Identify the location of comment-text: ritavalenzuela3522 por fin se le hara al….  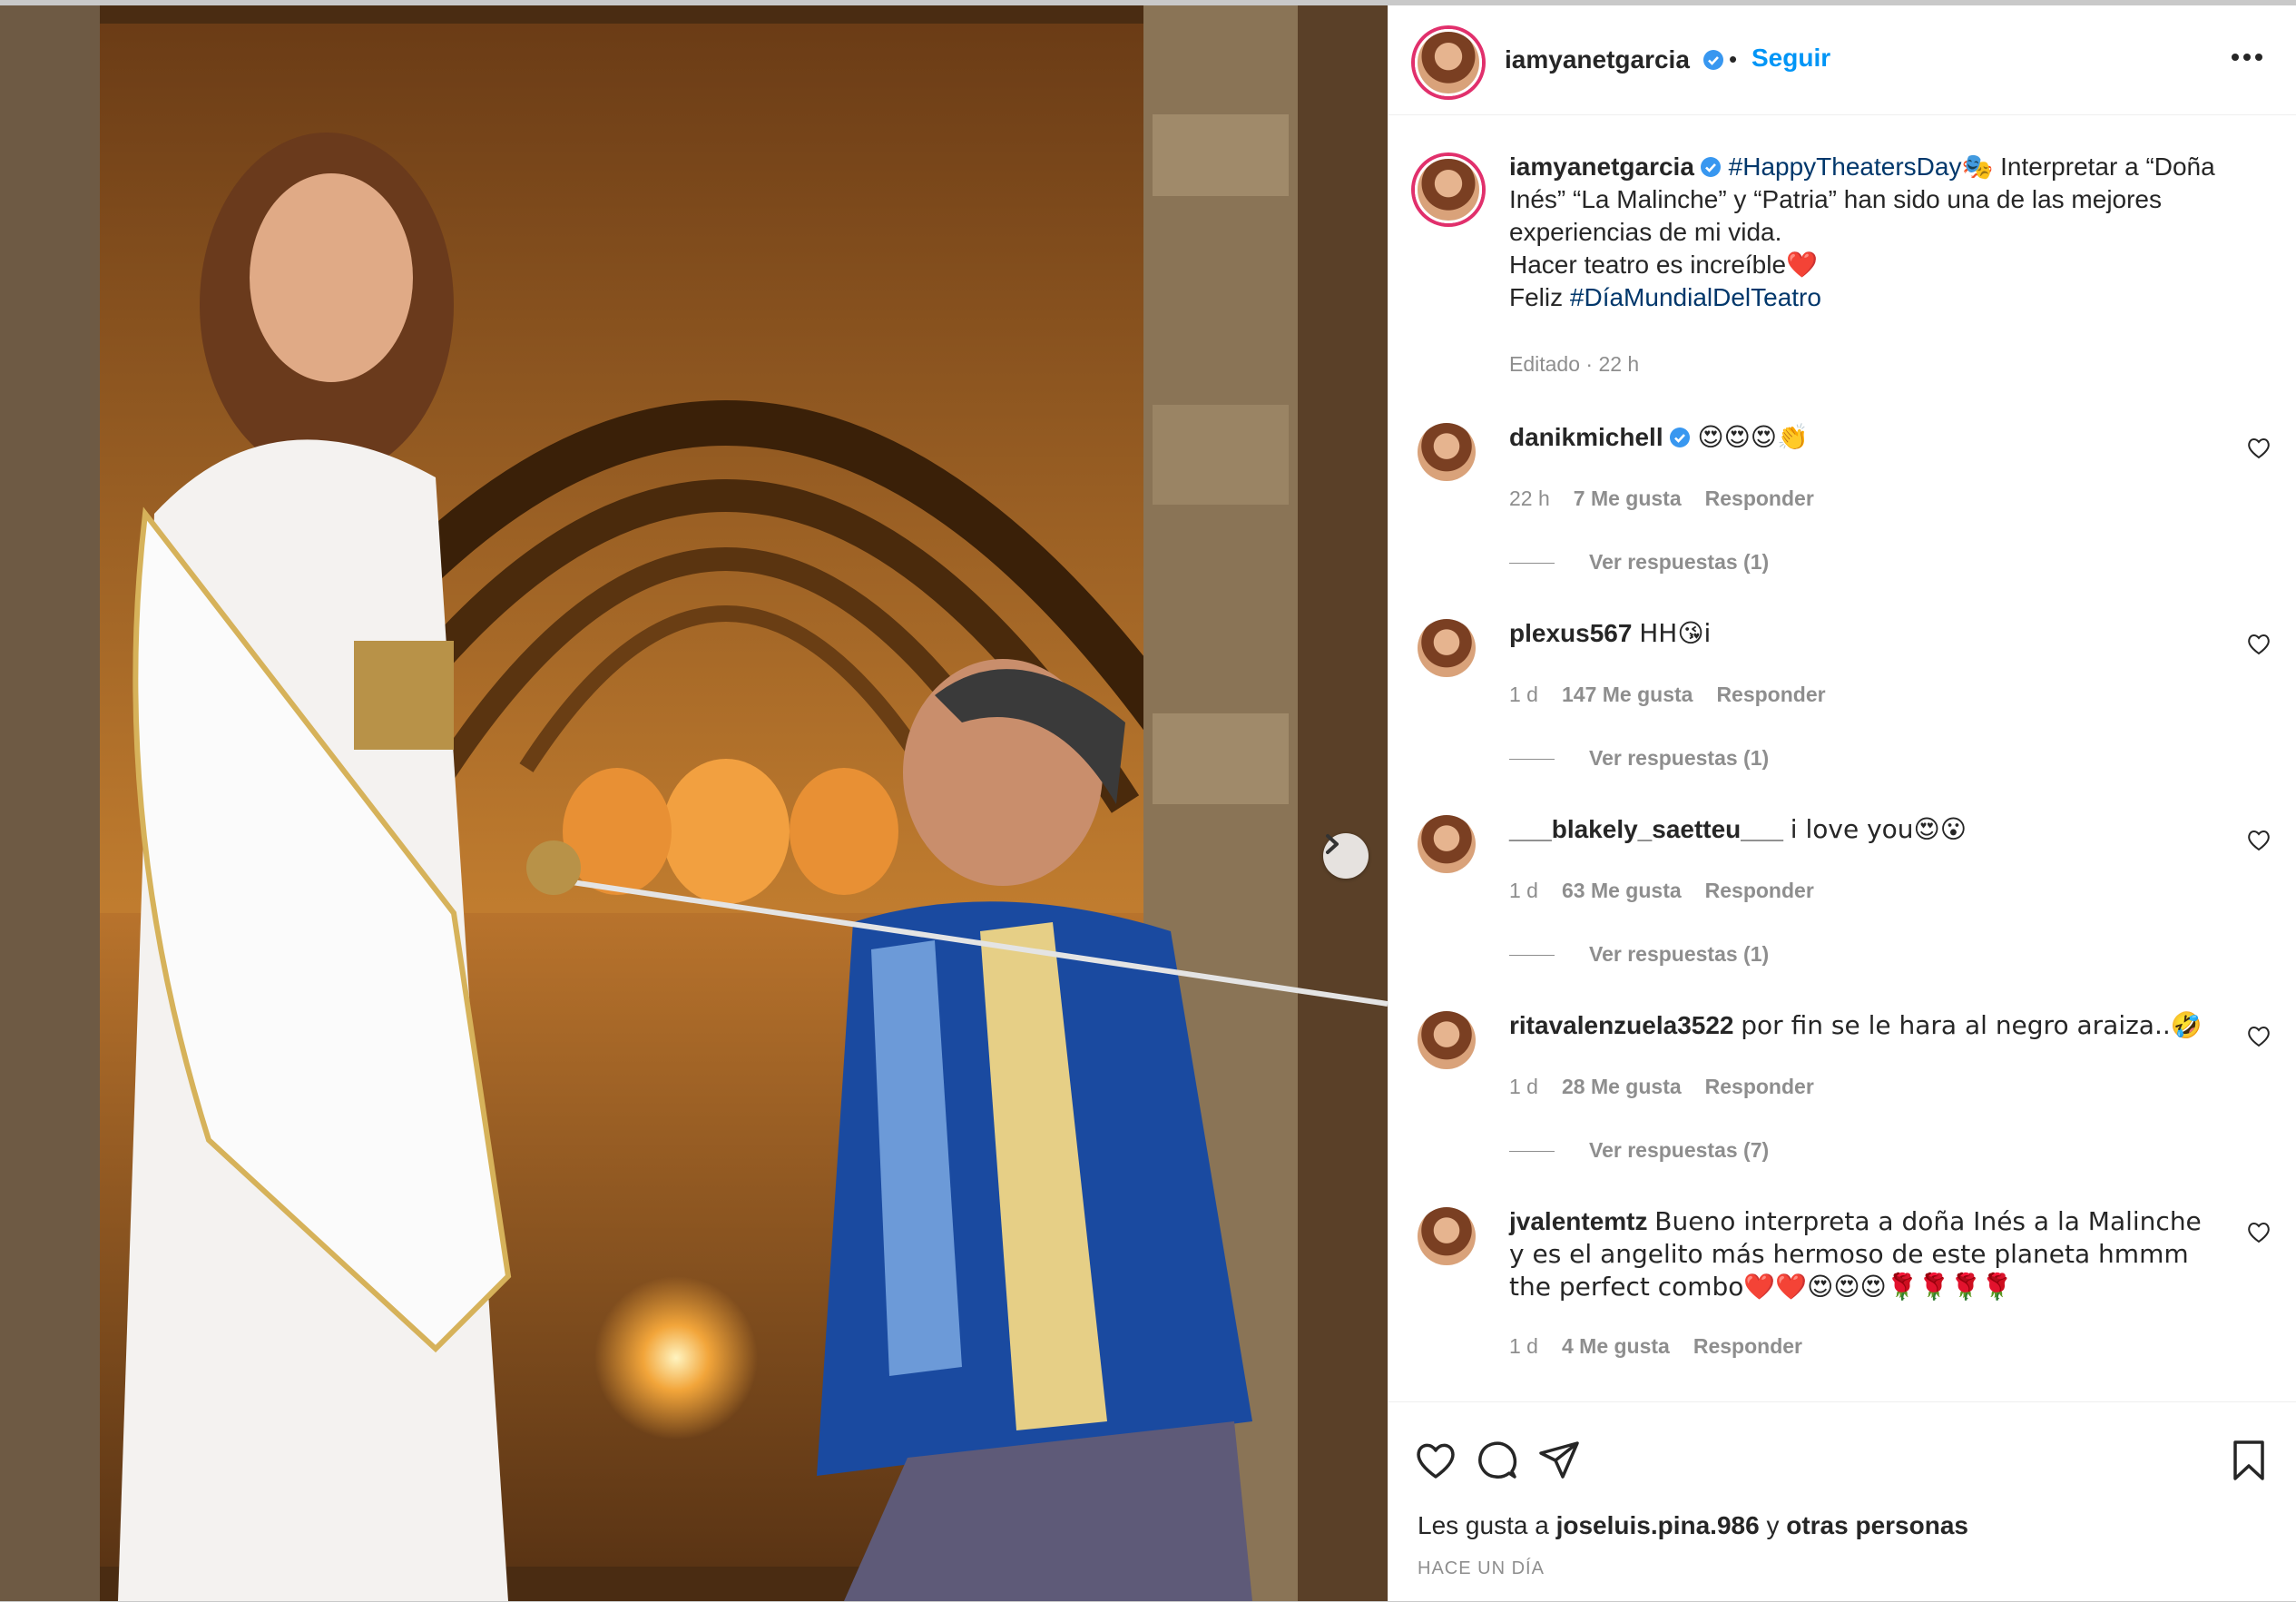
(1863, 1025).